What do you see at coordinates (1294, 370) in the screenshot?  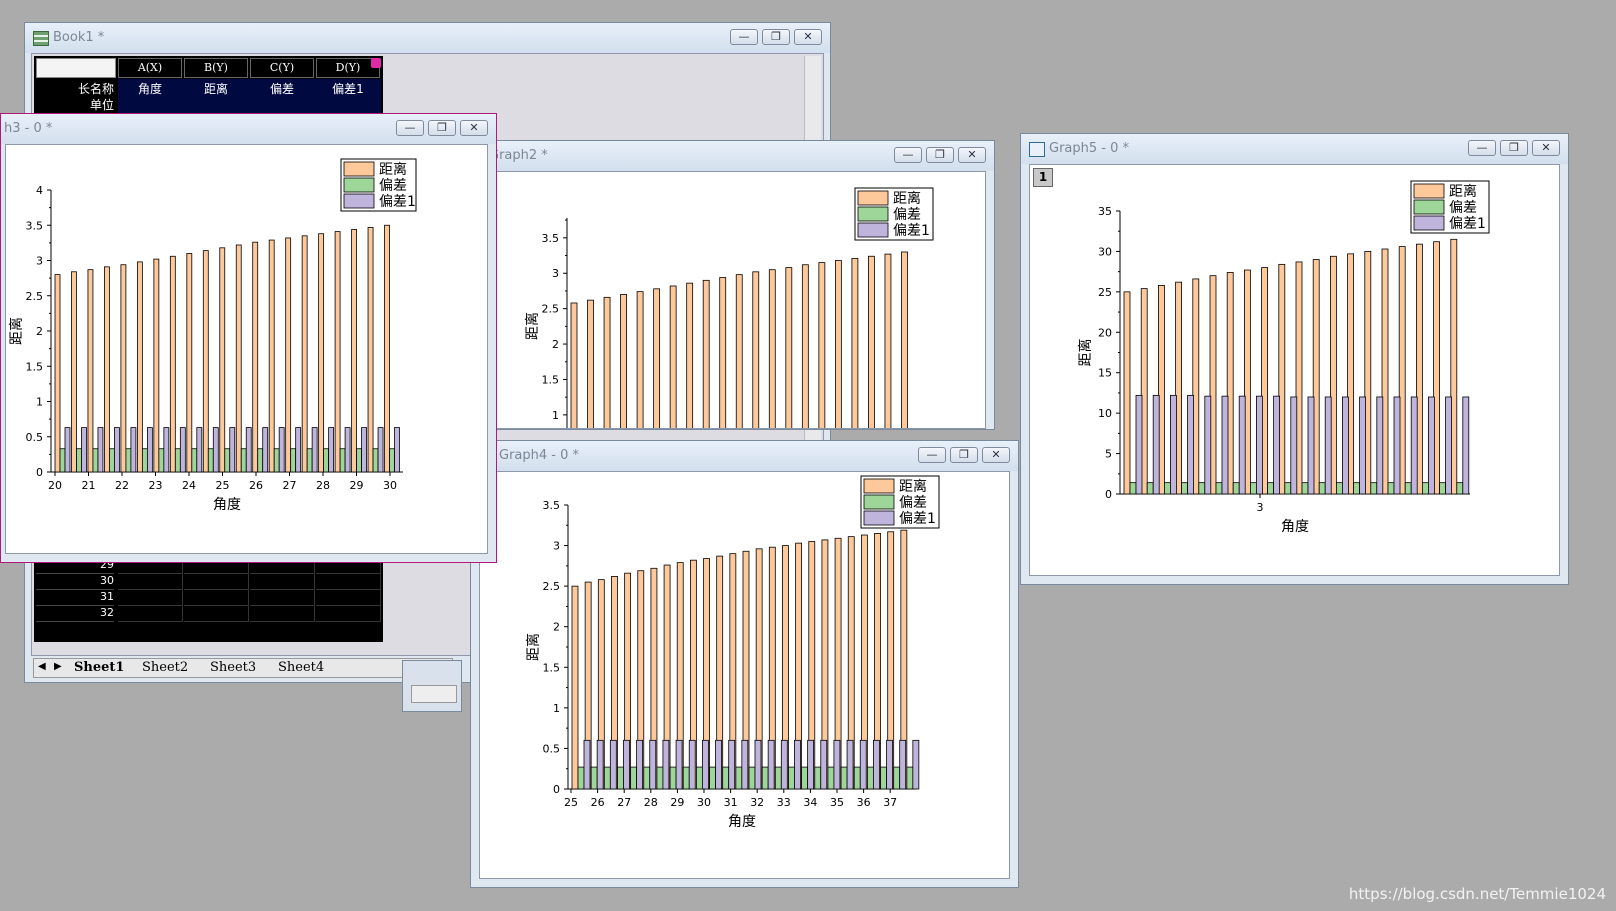 I see `graph5-page: 1 0 5 10 15 20 25 30 35 3 角度 距离 距离 偏差 偏差1` at bounding box center [1294, 370].